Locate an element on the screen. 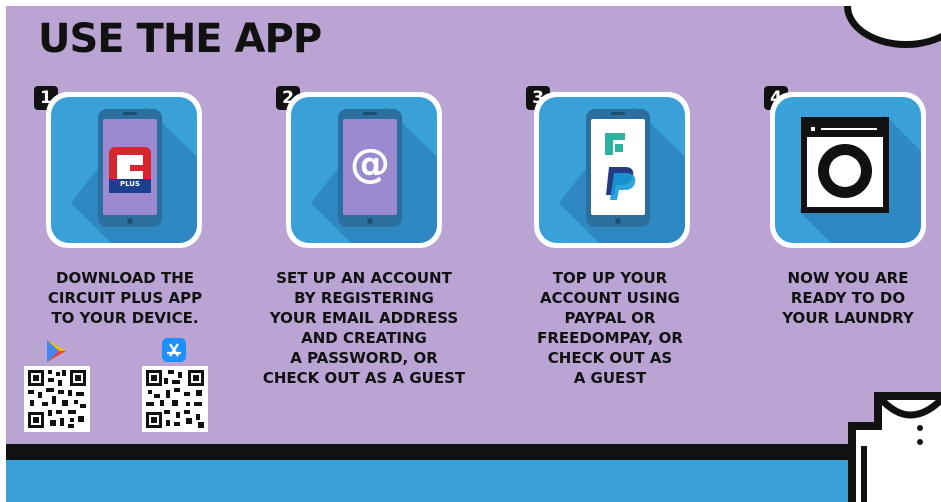 The width and height of the screenshot is (941, 502). phone-icon is located at coordinates (622, 175).